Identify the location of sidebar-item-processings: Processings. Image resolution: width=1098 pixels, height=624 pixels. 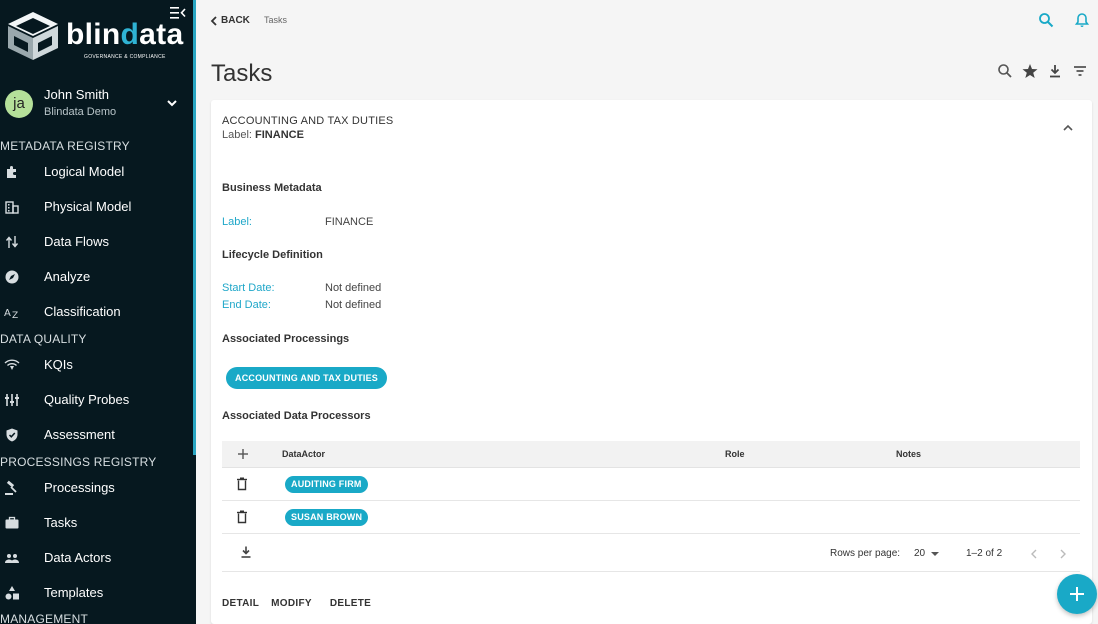
(95, 488).